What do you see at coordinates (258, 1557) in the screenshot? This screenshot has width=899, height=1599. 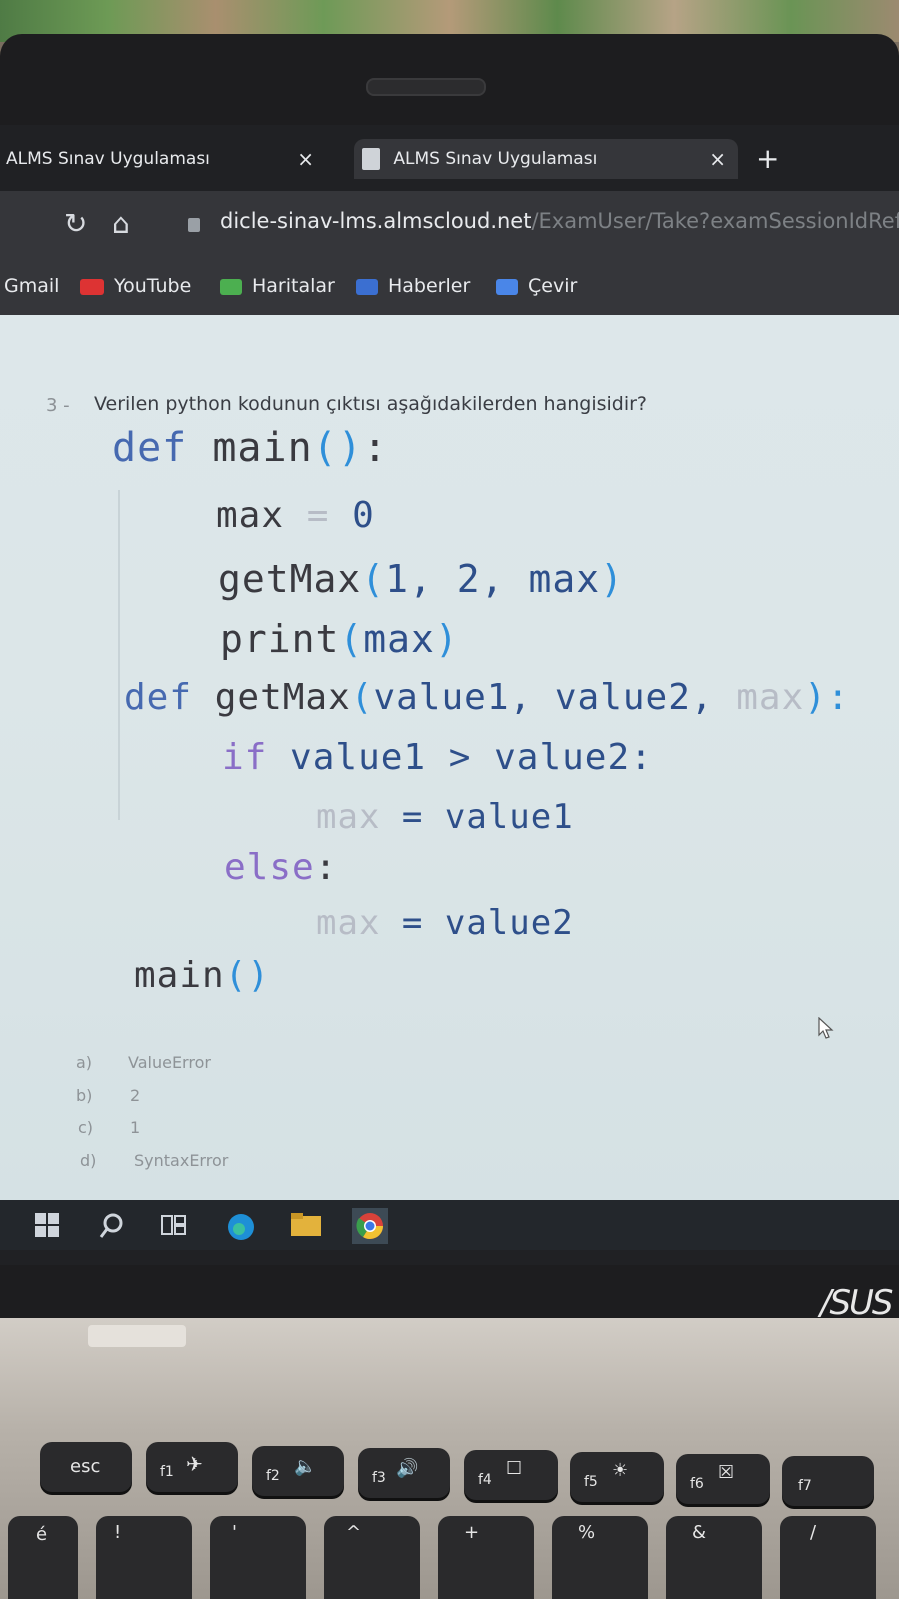 I see `key-2: '` at bounding box center [258, 1557].